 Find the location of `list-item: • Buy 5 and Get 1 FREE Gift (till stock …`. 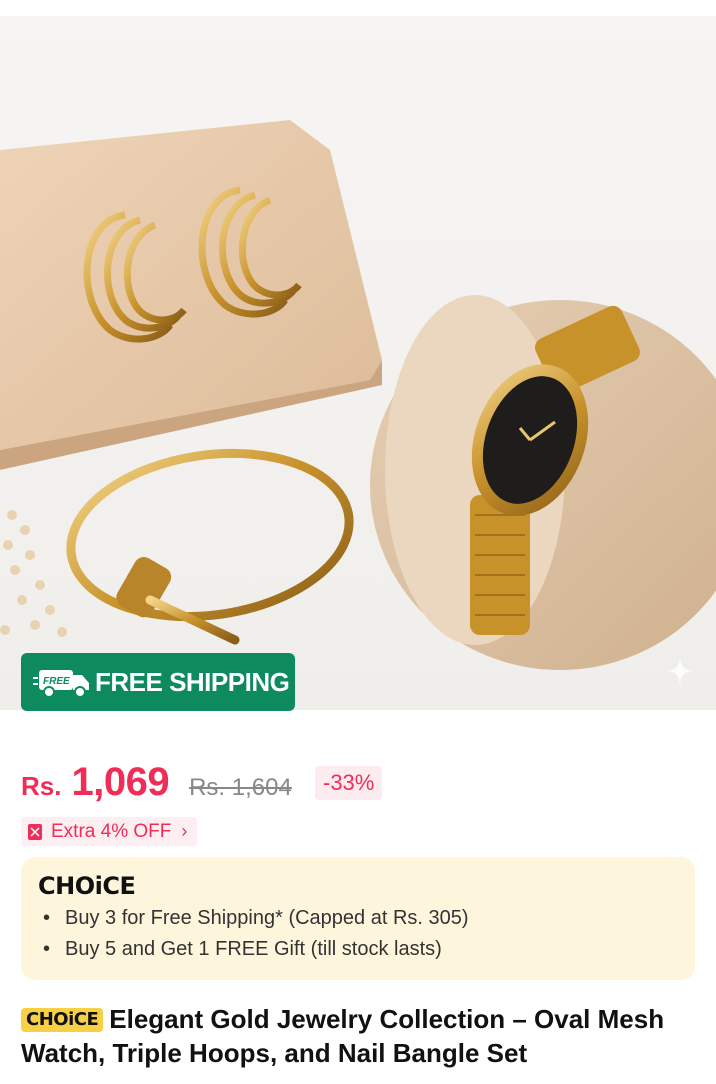

list-item: • Buy 5 and Get 1 FREE Gift (till stock … is located at coordinates (256, 949).